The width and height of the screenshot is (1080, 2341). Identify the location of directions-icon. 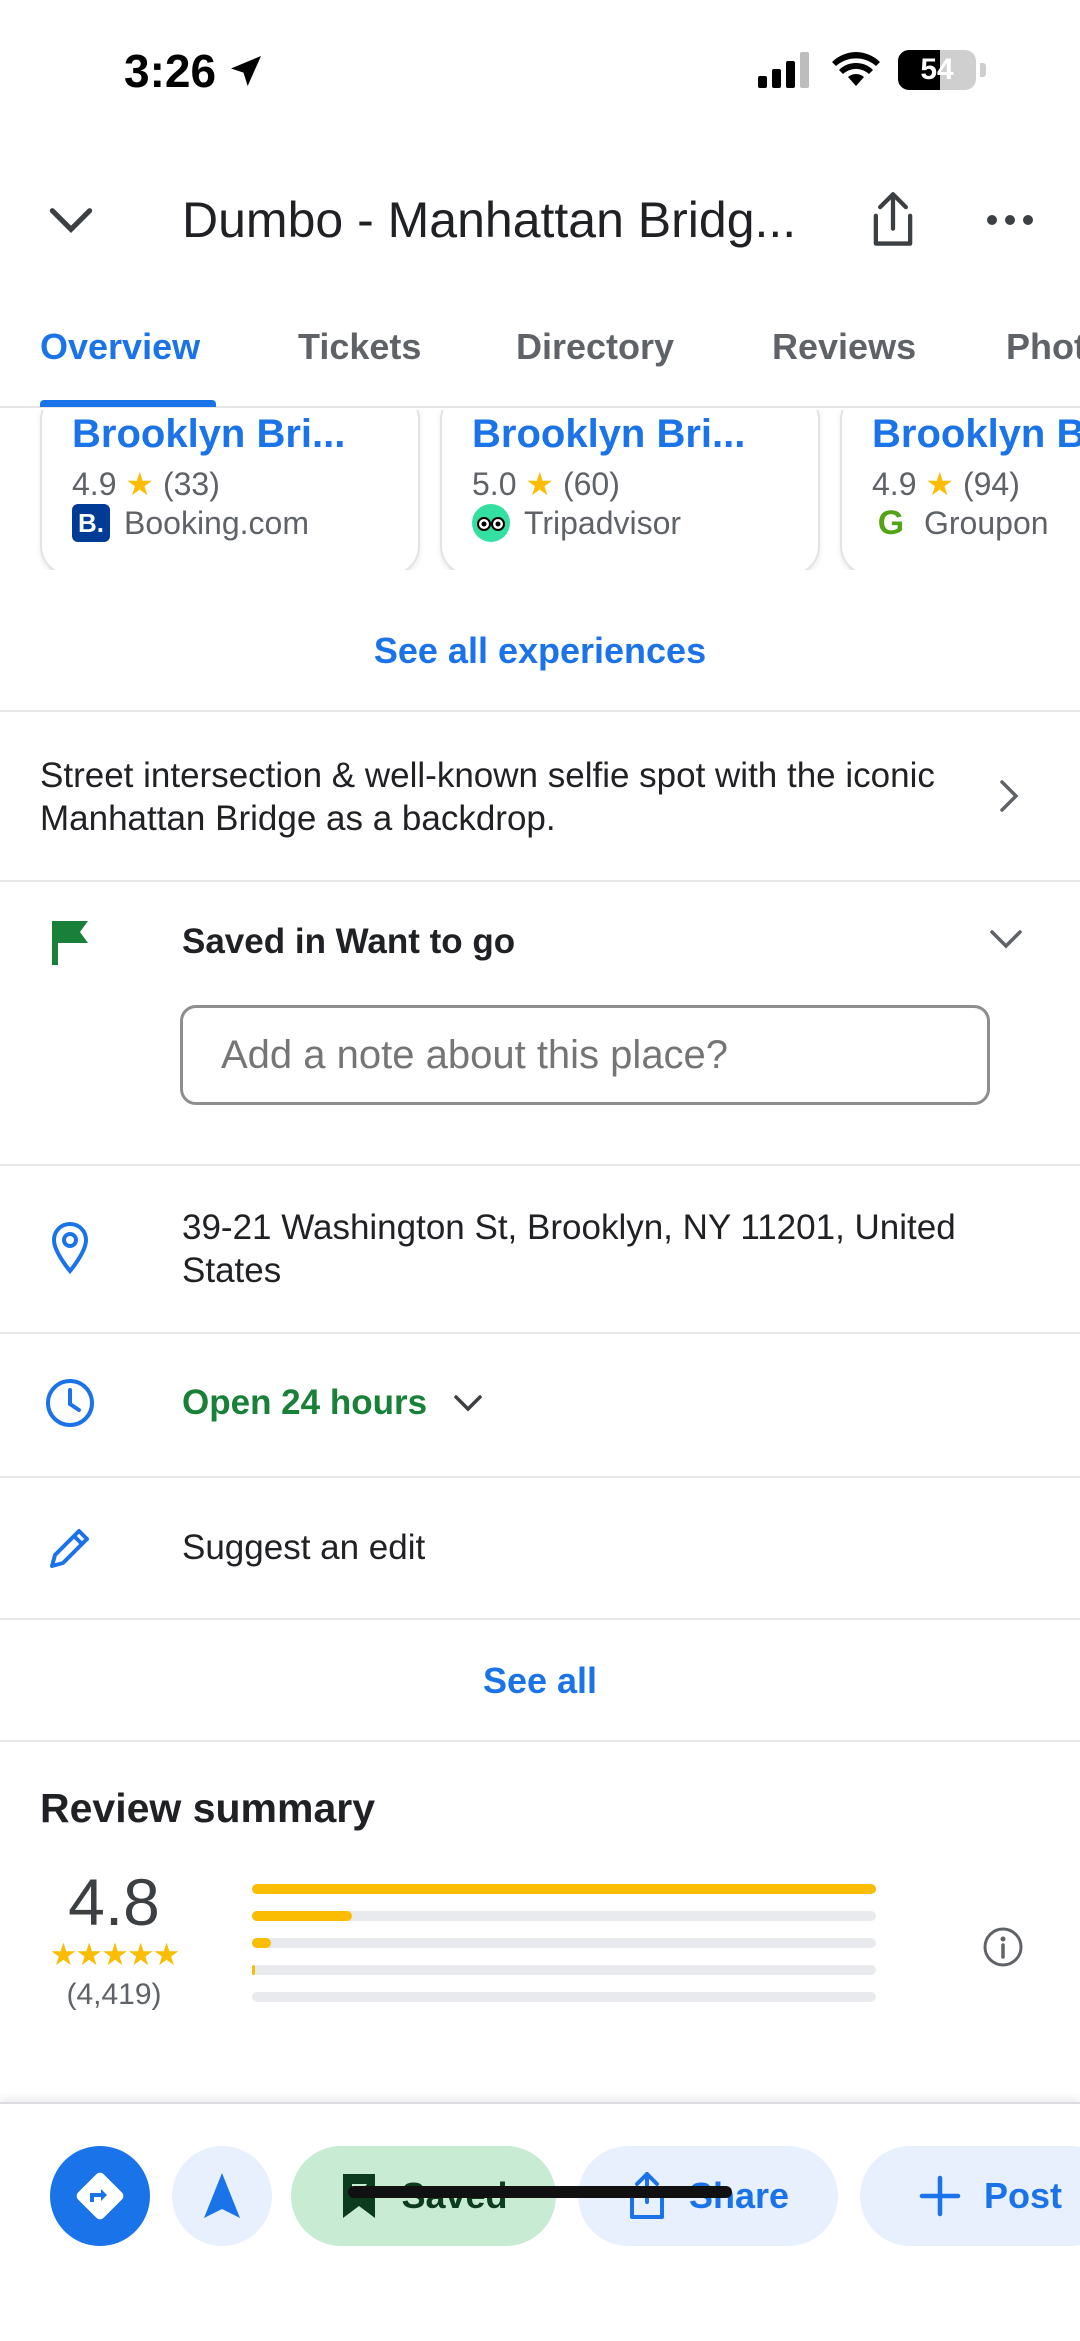
(100, 2196).